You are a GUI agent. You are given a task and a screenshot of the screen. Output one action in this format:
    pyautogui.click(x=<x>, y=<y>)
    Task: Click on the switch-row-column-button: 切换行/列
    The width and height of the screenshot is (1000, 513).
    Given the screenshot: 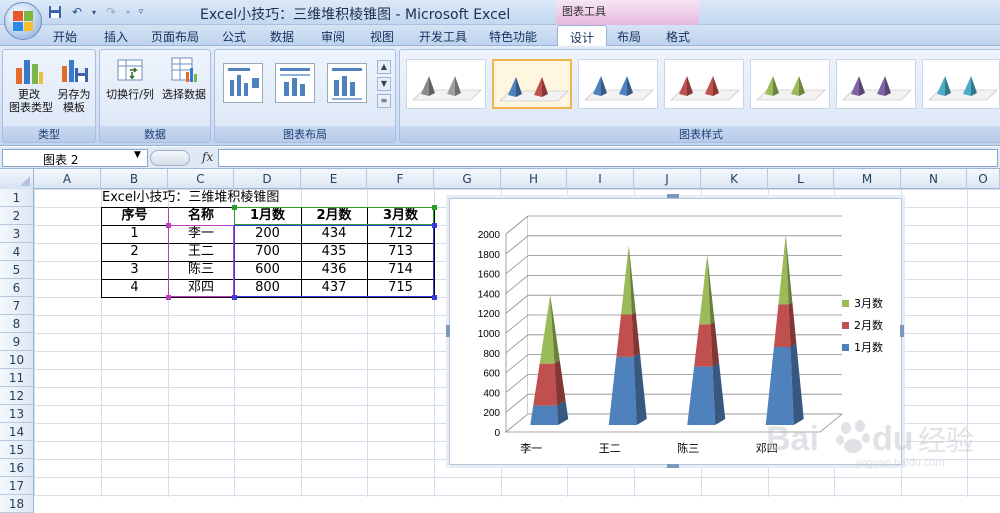 What is the action you would take?
    pyautogui.click(x=130, y=77)
    